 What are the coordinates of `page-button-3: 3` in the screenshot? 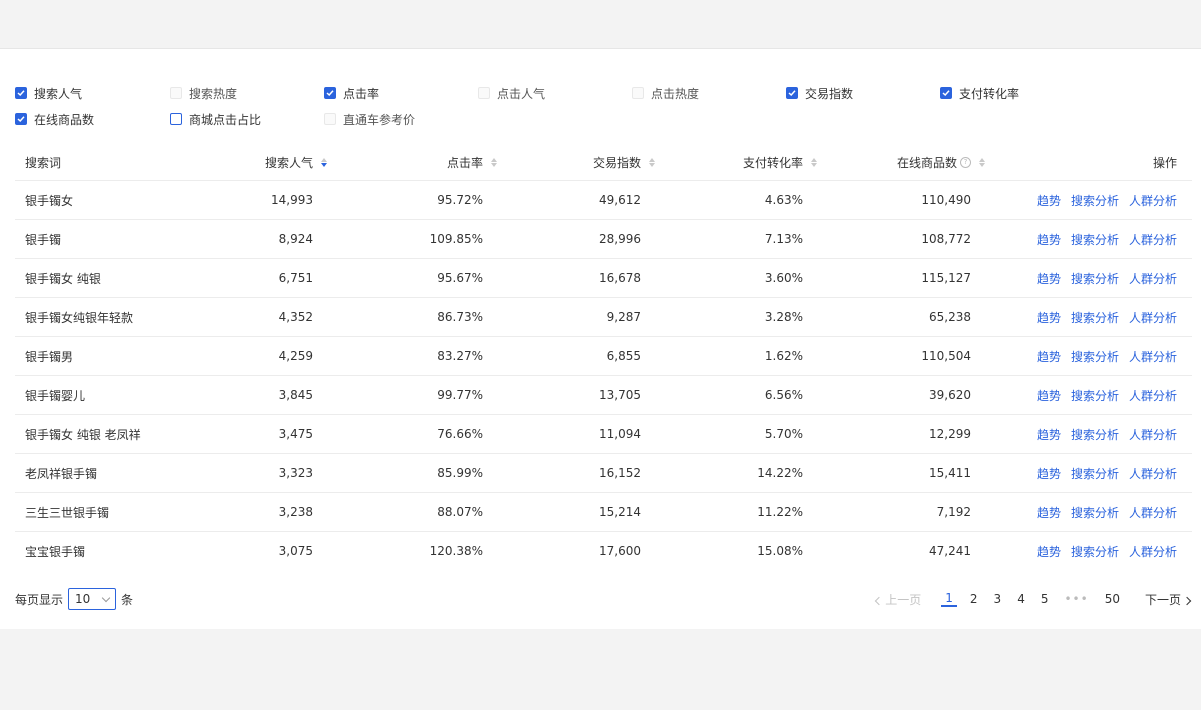 It's located at (998, 599).